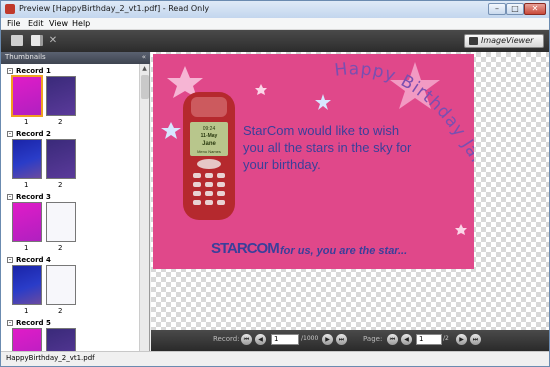 The width and height of the screenshot is (550, 367). I want to click on save-icon, so click(17, 40).